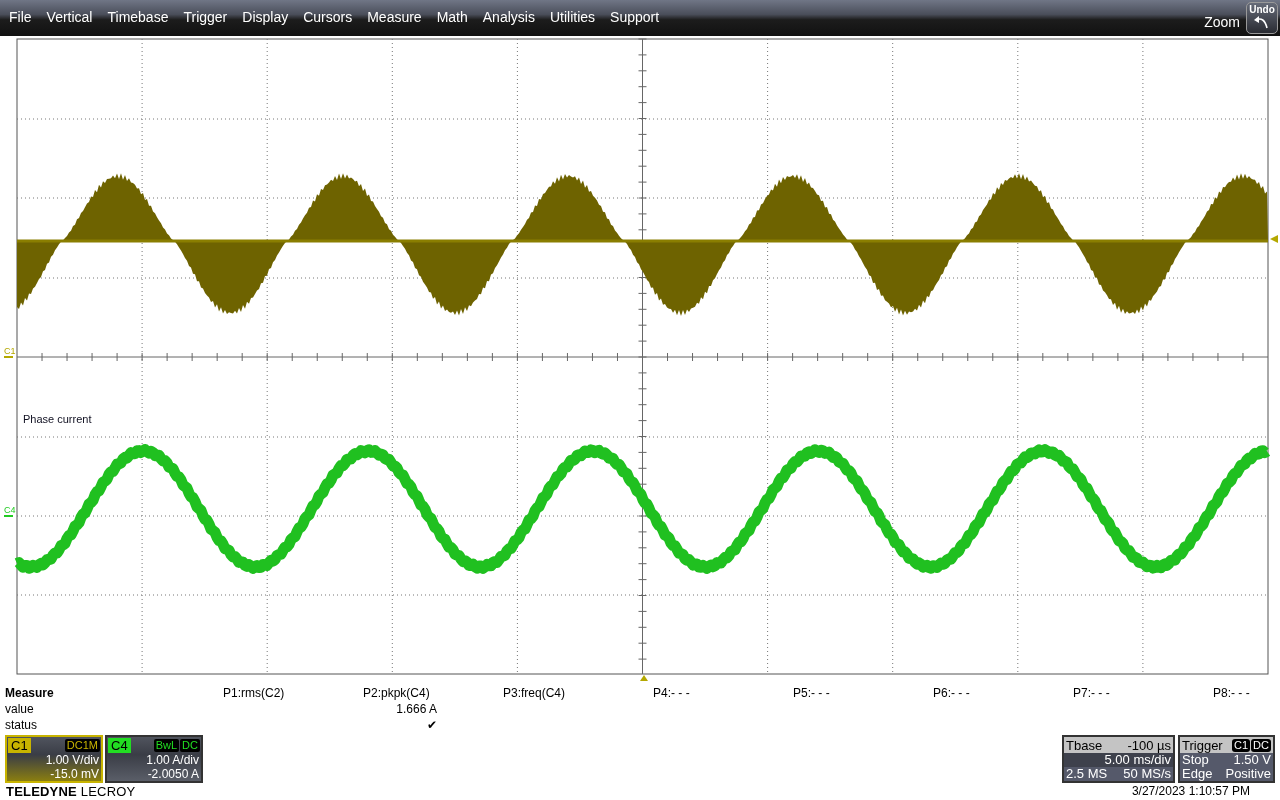  What do you see at coordinates (265, 18) in the screenshot?
I see `menu-item: Display` at bounding box center [265, 18].